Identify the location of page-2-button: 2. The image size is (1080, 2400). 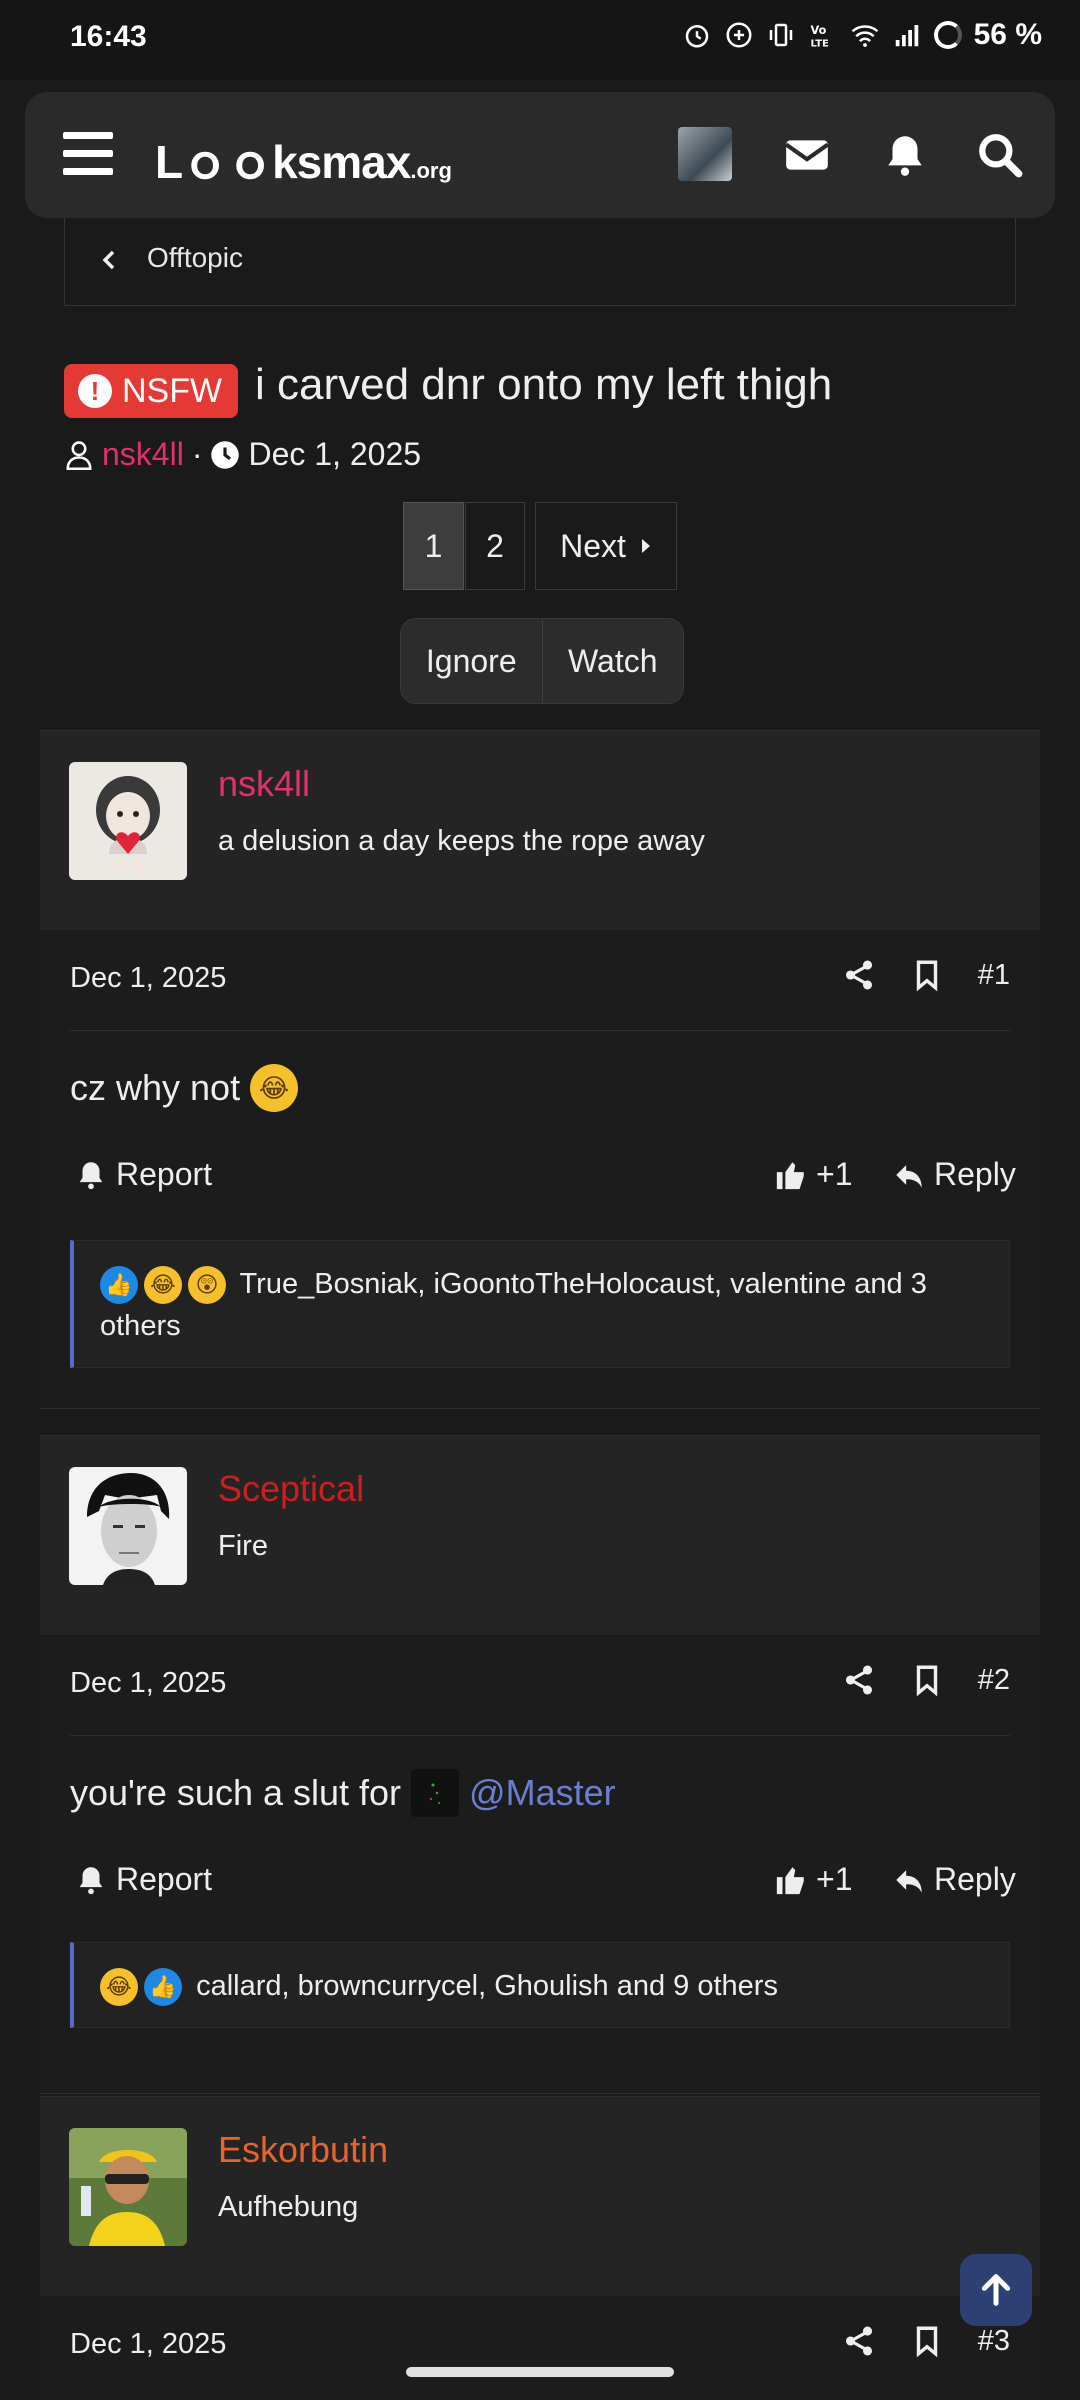
(495, 546).